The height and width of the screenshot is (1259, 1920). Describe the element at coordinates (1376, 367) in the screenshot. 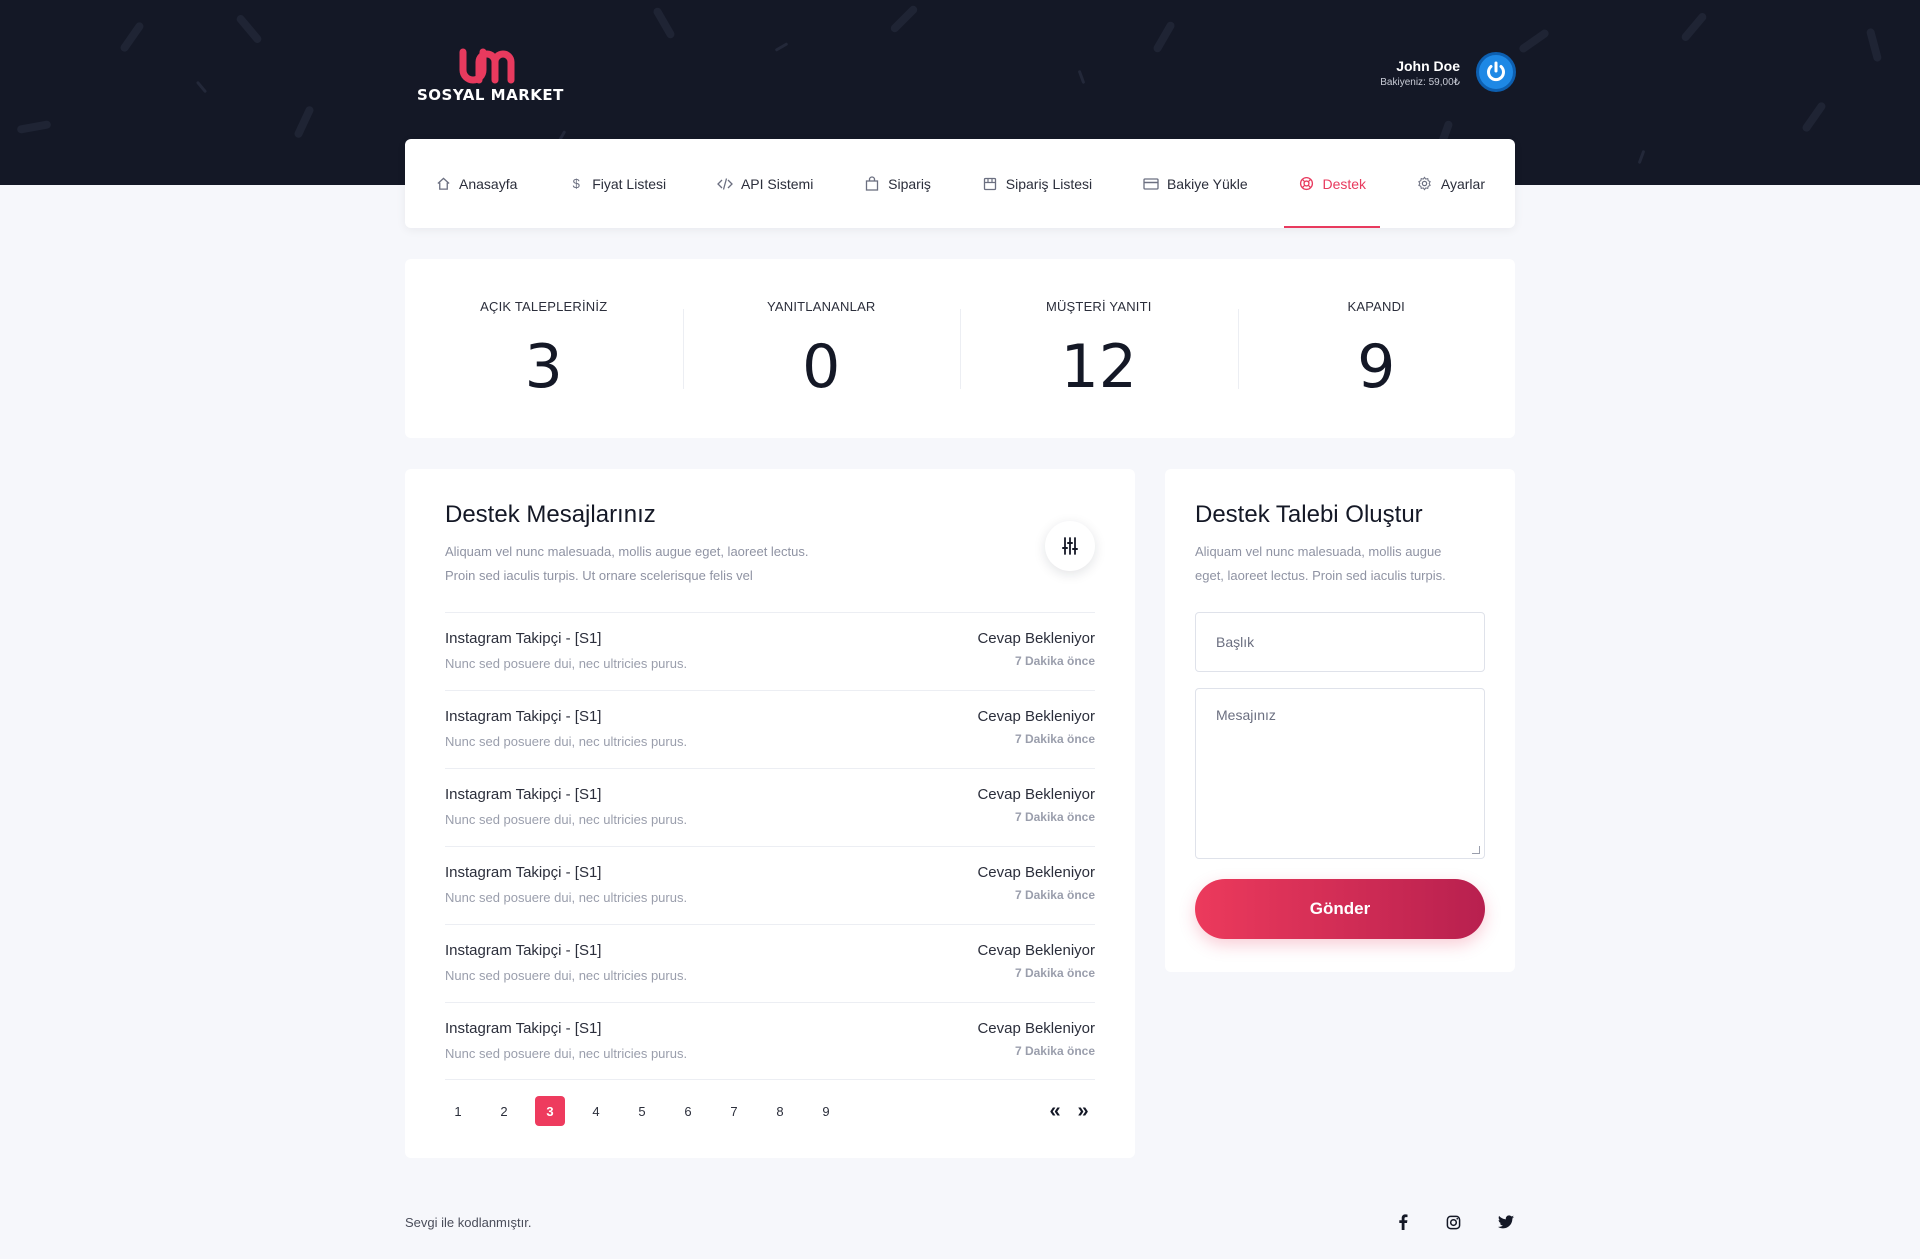

I see `stat-value: 9` at that location.